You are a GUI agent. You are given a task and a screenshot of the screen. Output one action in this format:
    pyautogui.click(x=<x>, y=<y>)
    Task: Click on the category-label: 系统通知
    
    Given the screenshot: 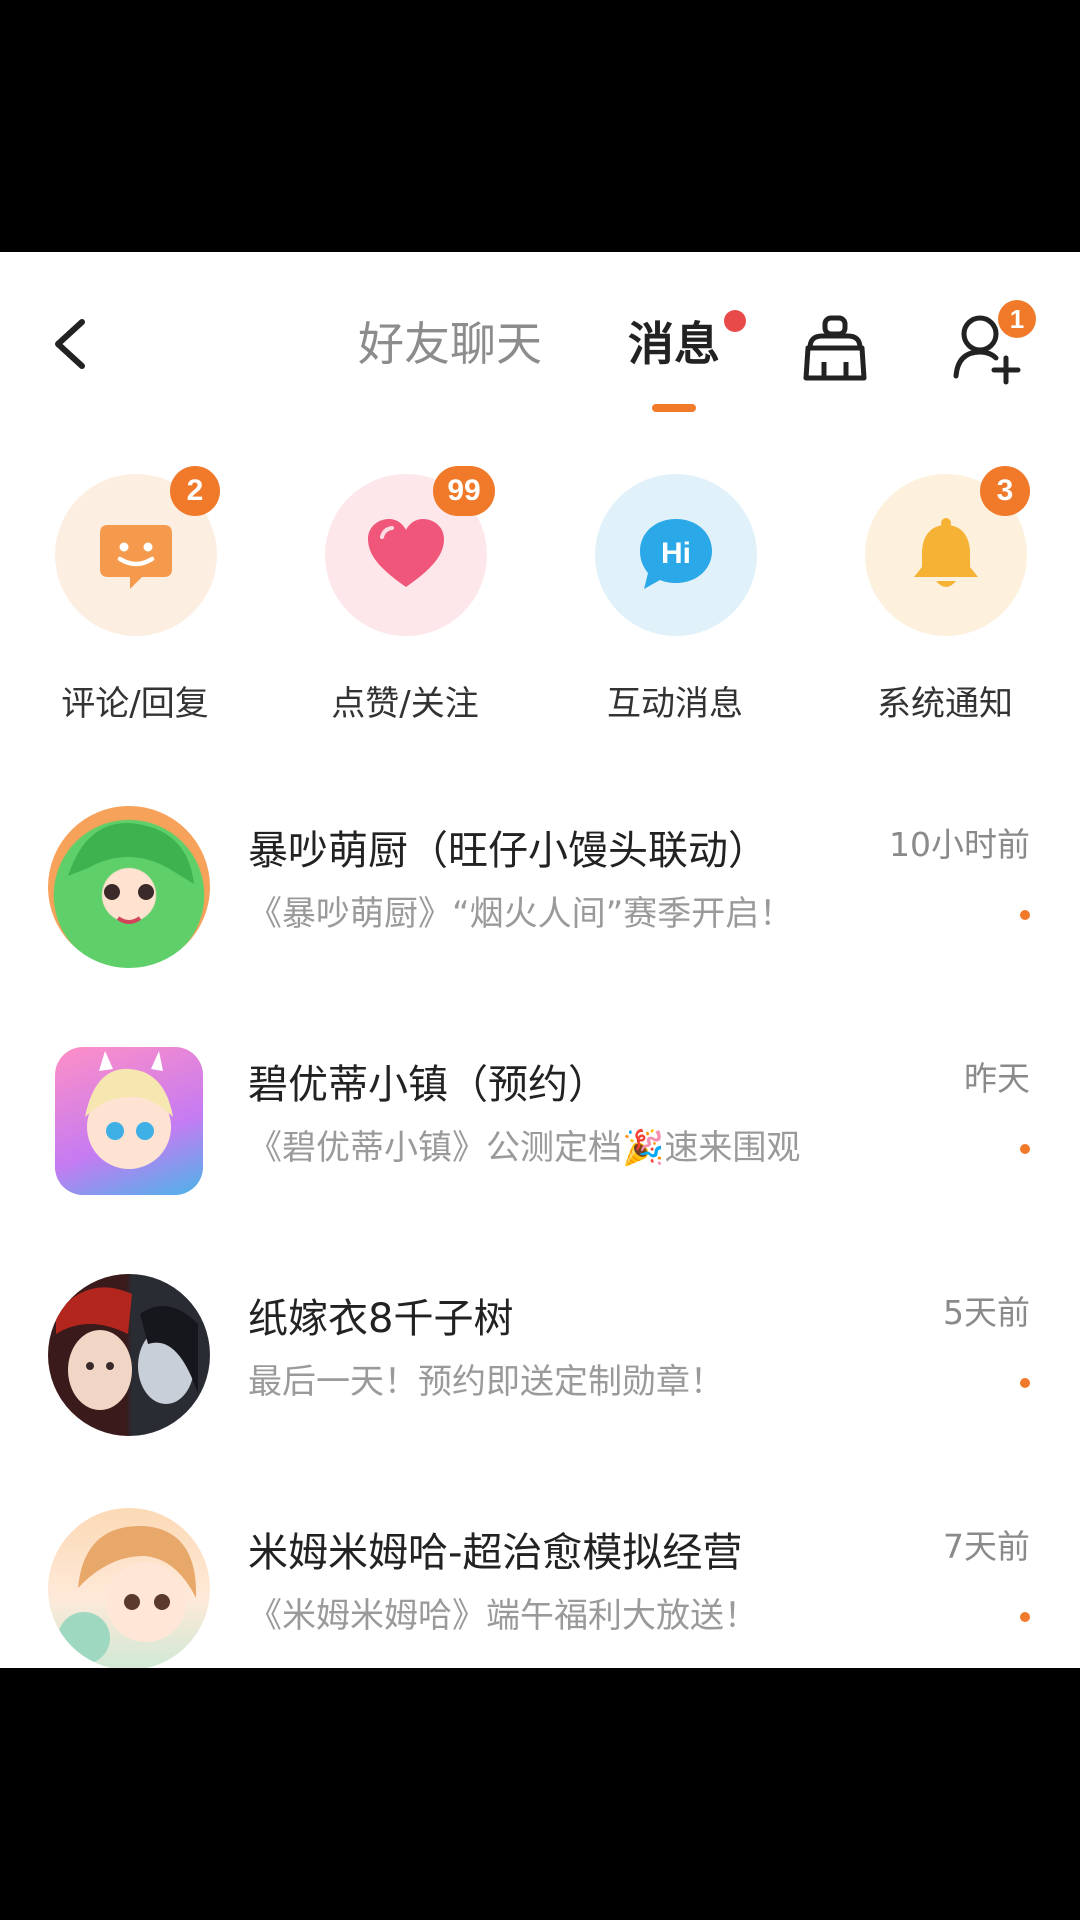 What is the action you would take?
    pyautogui.click(x=945, y=704)
    